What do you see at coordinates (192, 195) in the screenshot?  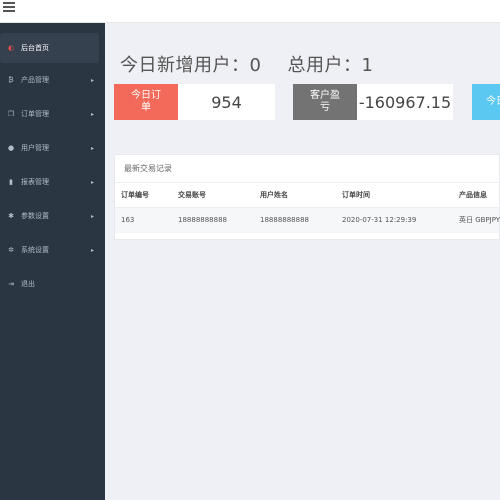 I see `column-header-account: 交易账号` at bounding box center [192, 195].